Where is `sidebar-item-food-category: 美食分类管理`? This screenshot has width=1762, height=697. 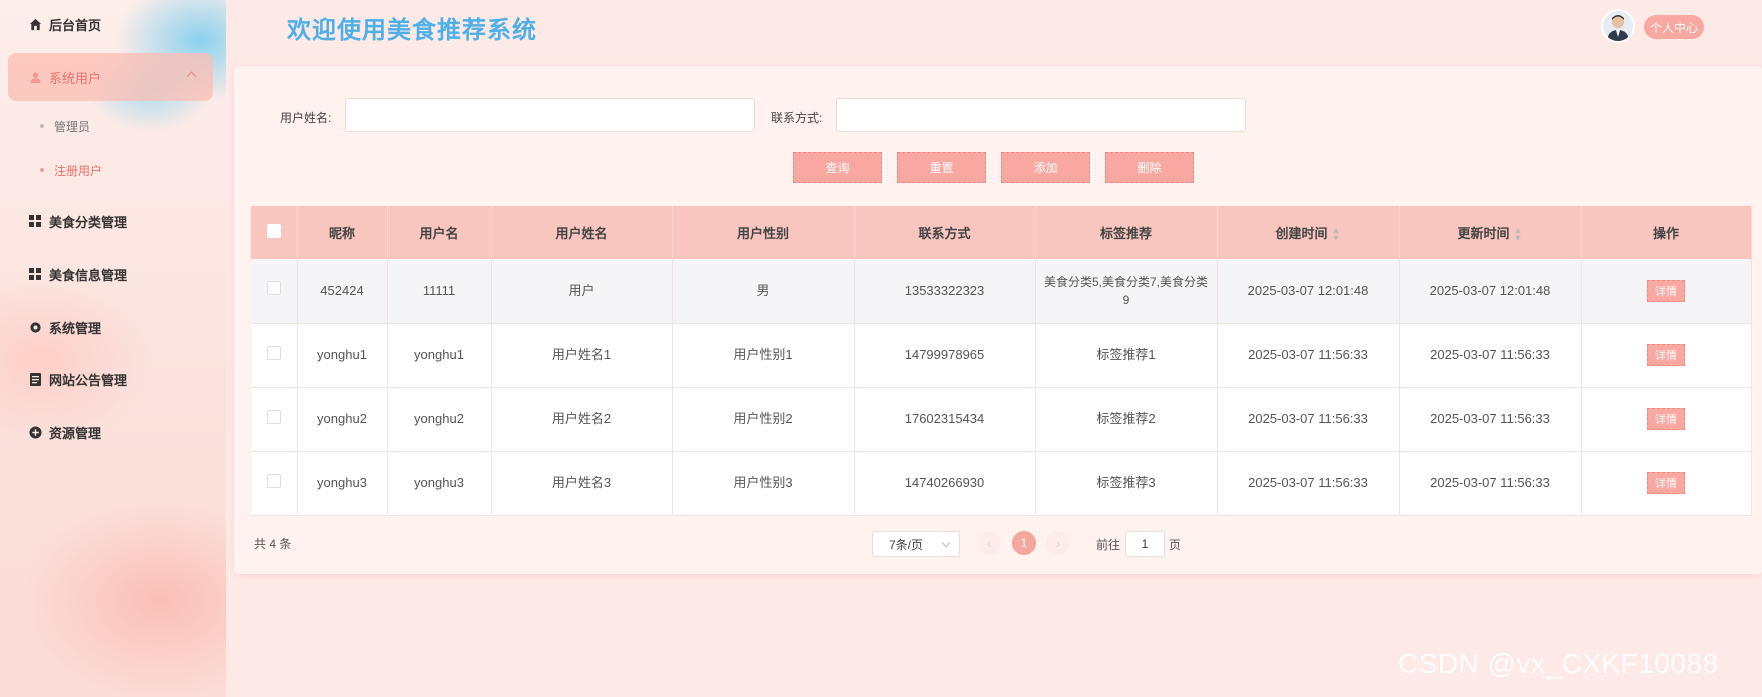 sidebar-item-food-category: 美食分类管理 is located at coordinates (110, 221).